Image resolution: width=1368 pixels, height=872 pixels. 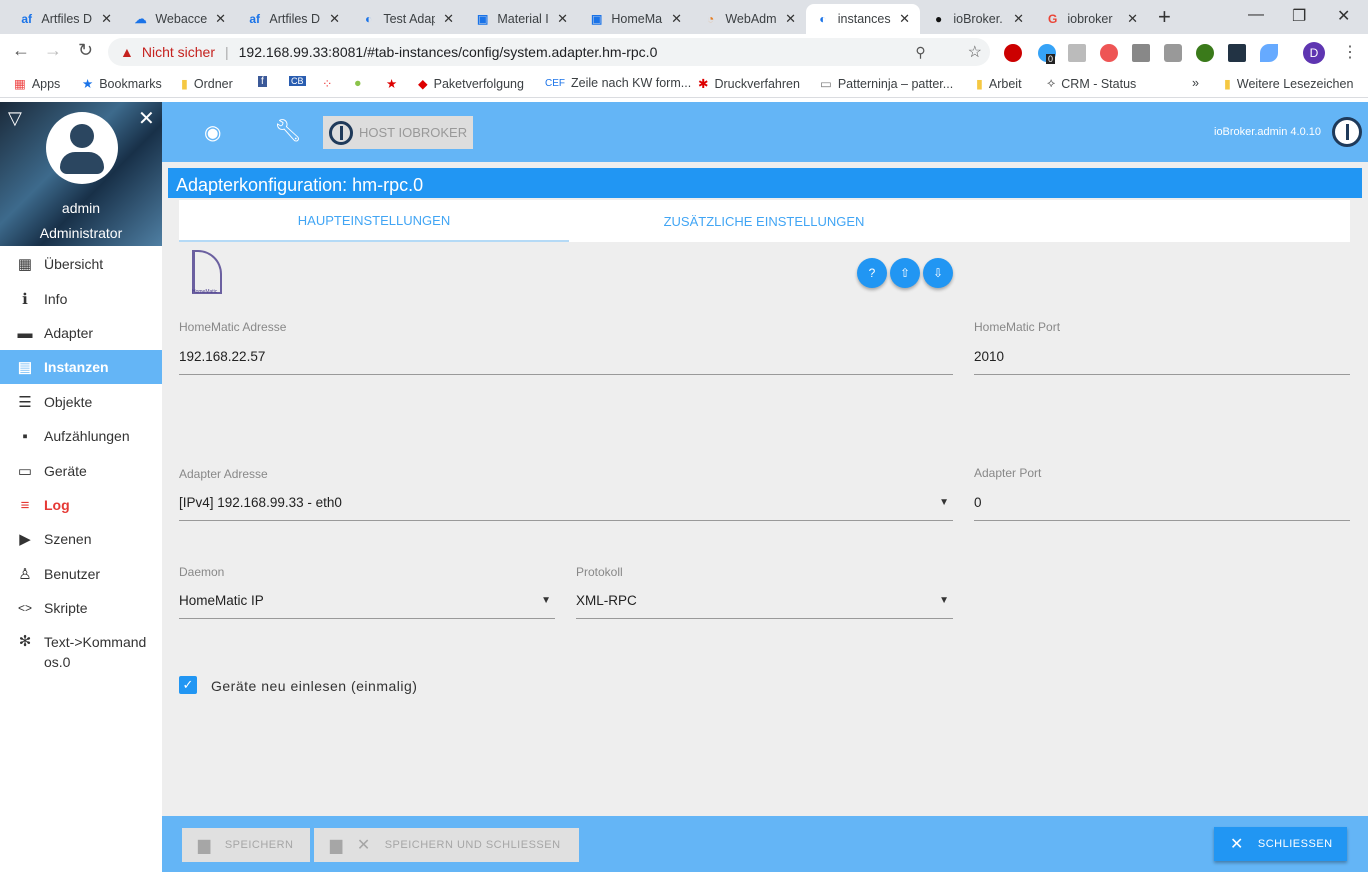 I want to click on eye-icon: ◉, so click(x=212, y=132).